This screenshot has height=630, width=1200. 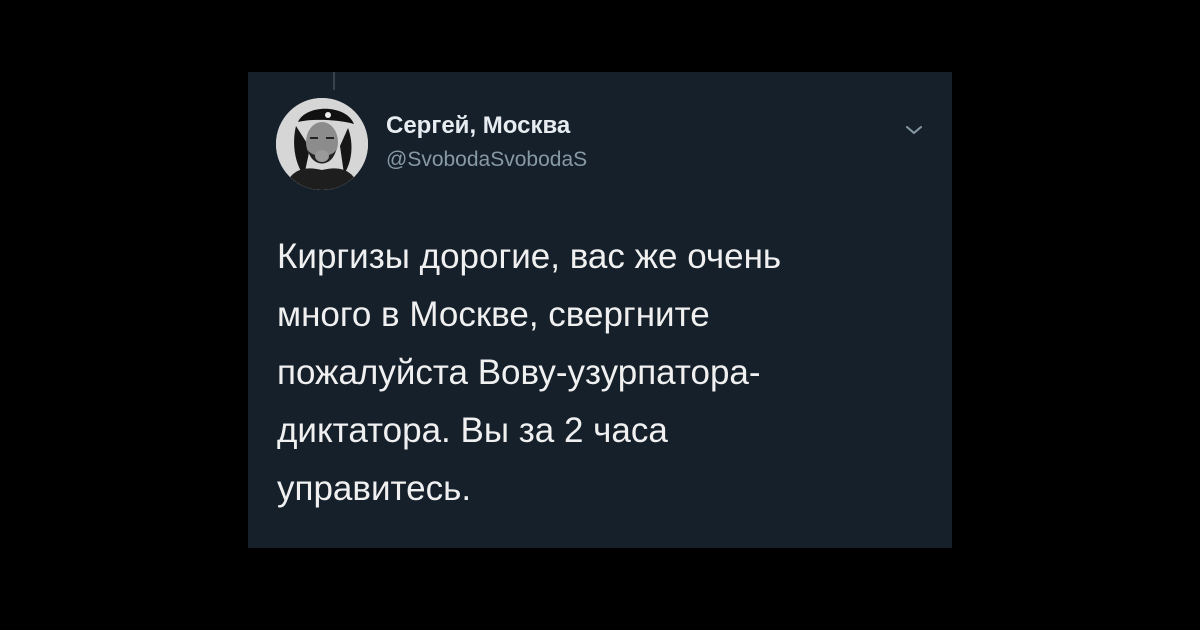 I want to click on tweet-text-line: диктатора. Вы за 2 часа, so click(x=472, y=430).